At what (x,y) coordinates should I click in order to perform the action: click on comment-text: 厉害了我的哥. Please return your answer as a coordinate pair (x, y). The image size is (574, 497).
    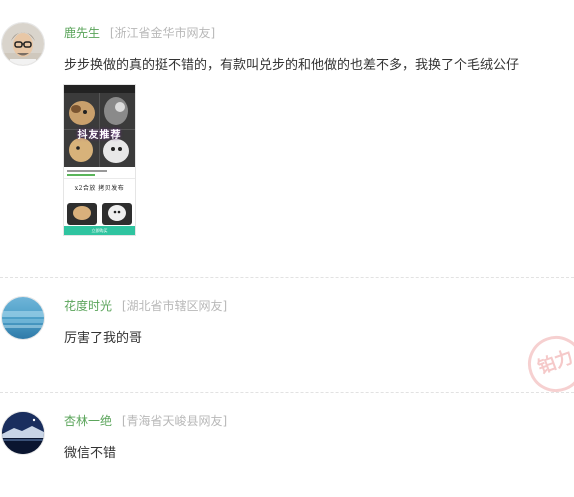
    Looking at the image, I should click on (103, 338).